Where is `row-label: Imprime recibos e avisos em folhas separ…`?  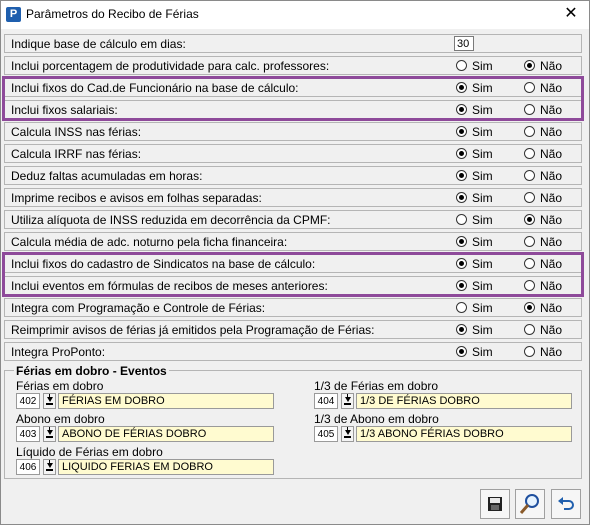 row-label: Imprime recibos e avisos em folhas separ… is located at coordinates (136, 198).